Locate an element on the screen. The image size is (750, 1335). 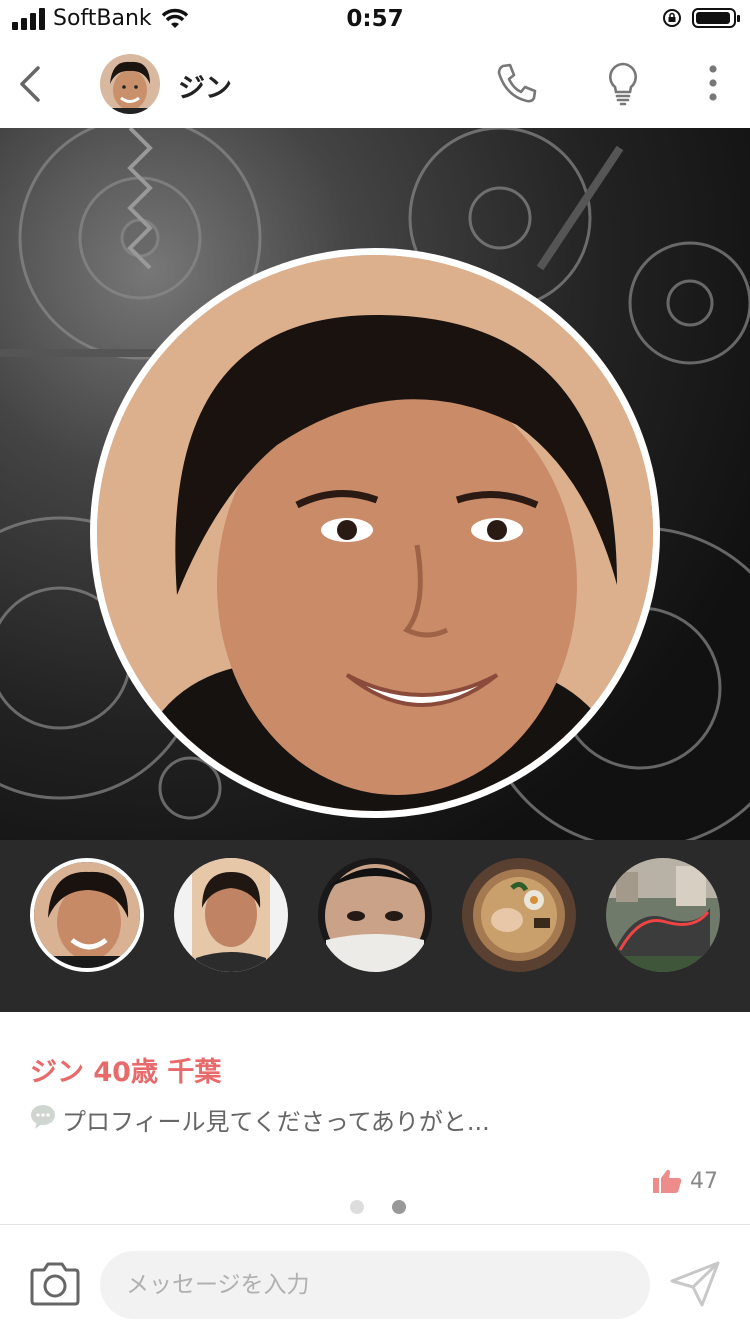
status-bar: SoftBank 0:57 is located at coordinates (375, 20).